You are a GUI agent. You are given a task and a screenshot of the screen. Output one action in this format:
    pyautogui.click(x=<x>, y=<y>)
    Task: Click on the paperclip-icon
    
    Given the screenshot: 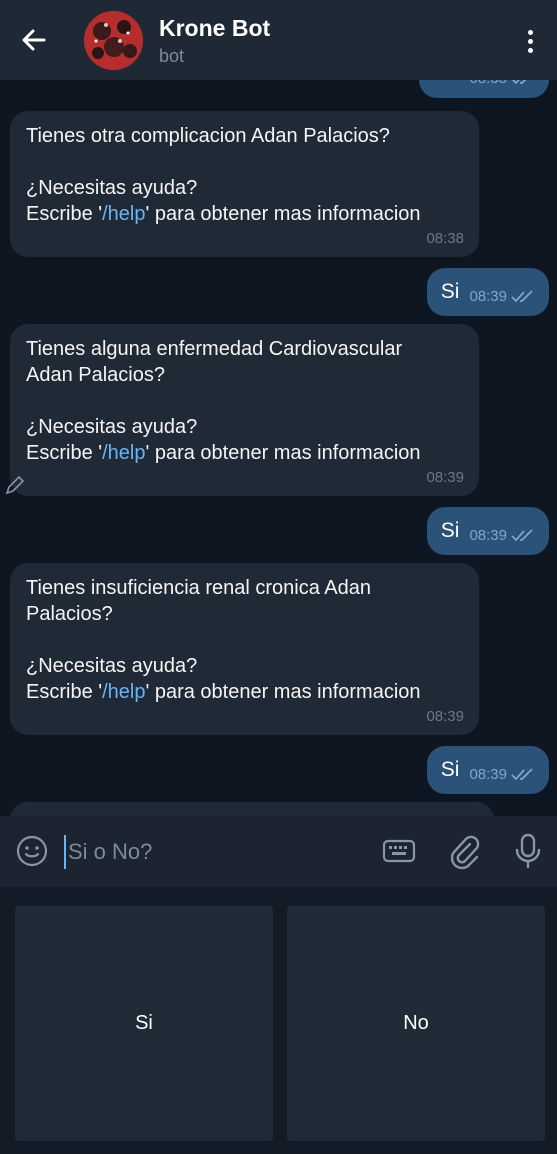 What is the action you would take?
    pyautogui.click(x=465, y=852)
    